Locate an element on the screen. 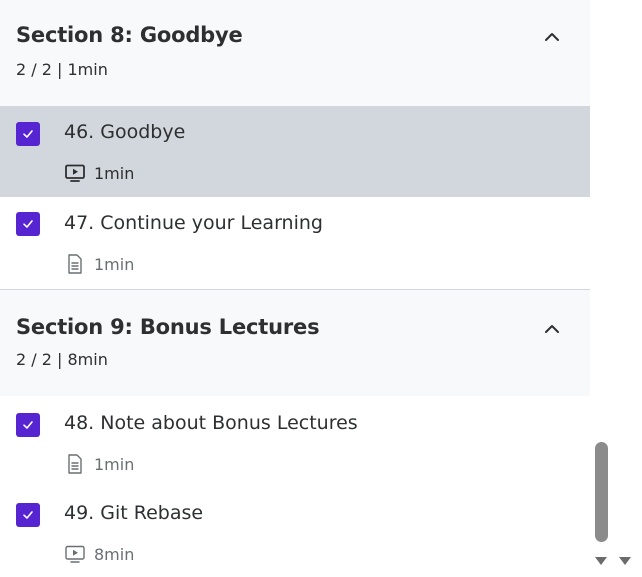 This screenshot has height=577, width=642. lecture-duration: 8min is located at coordinates (114, 554).